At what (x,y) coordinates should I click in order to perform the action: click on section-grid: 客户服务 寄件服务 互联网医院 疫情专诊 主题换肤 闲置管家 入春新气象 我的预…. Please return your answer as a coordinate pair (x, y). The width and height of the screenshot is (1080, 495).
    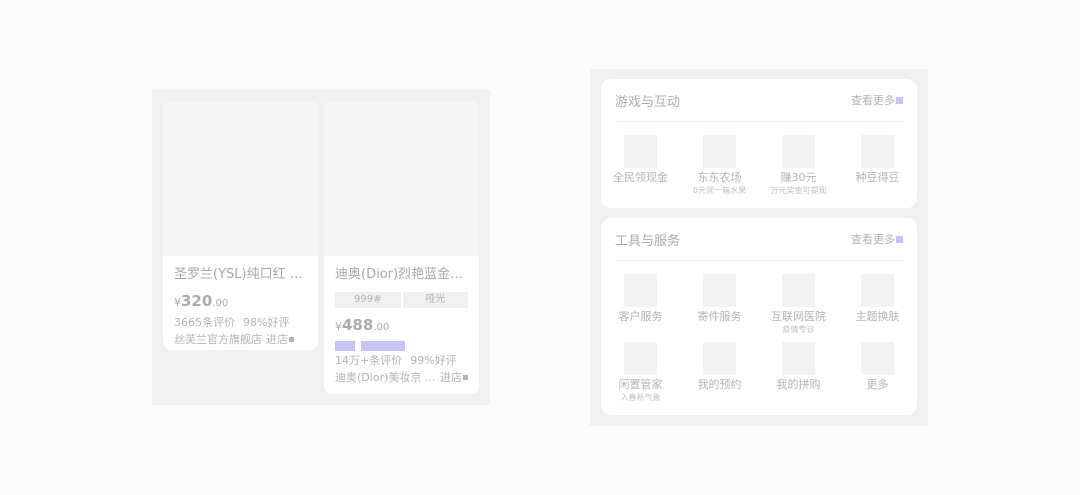
    Looking at the image, I should click on (759, 335).